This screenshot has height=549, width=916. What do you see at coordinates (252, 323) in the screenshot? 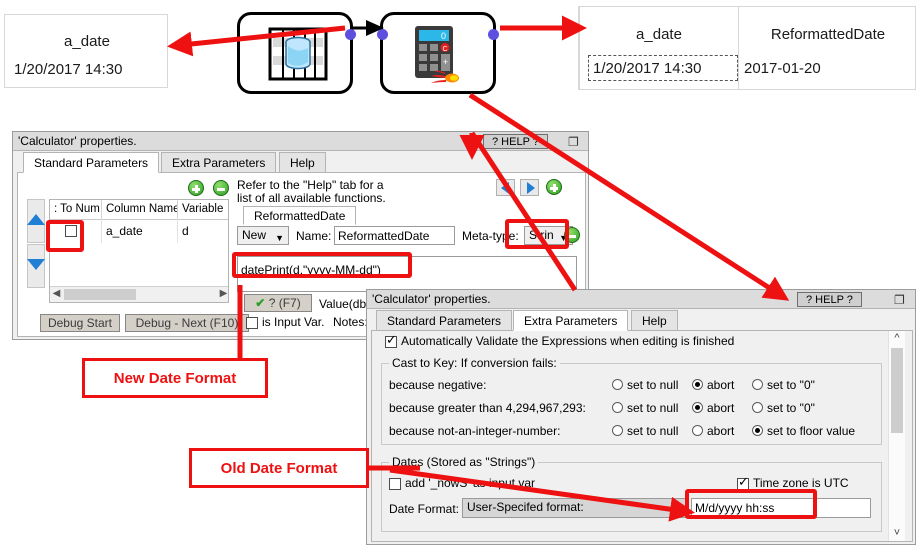
I see `is-input-var-checkbox` at bounding box center [252, 323].